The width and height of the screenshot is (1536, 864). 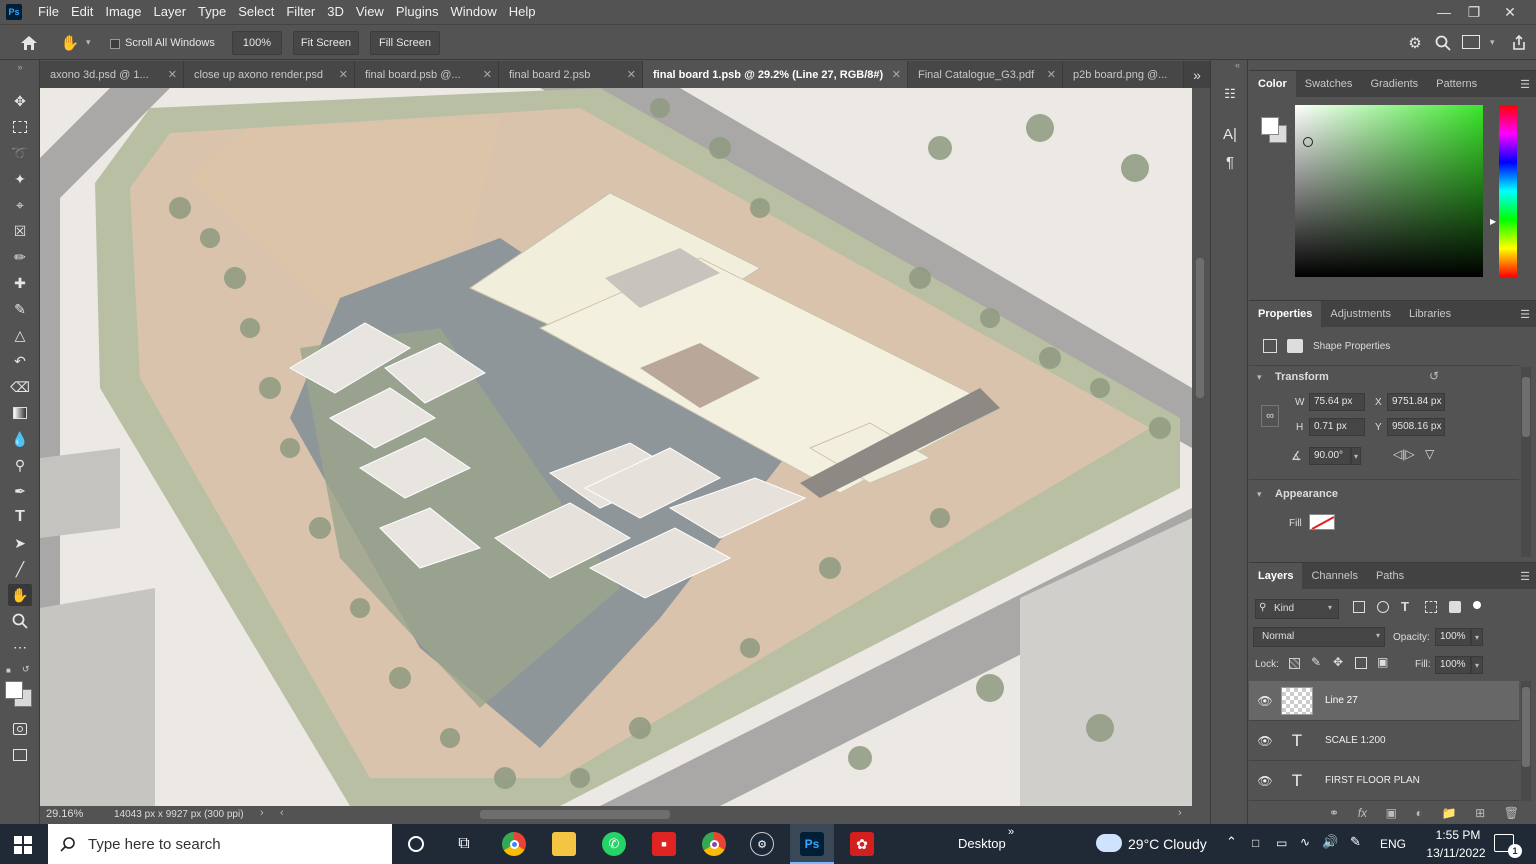 What do you see at coordinates (20, 283) in the screenshot?
I see `healing-brush-tool-icon: ✚` at bounding box center [20, 283].